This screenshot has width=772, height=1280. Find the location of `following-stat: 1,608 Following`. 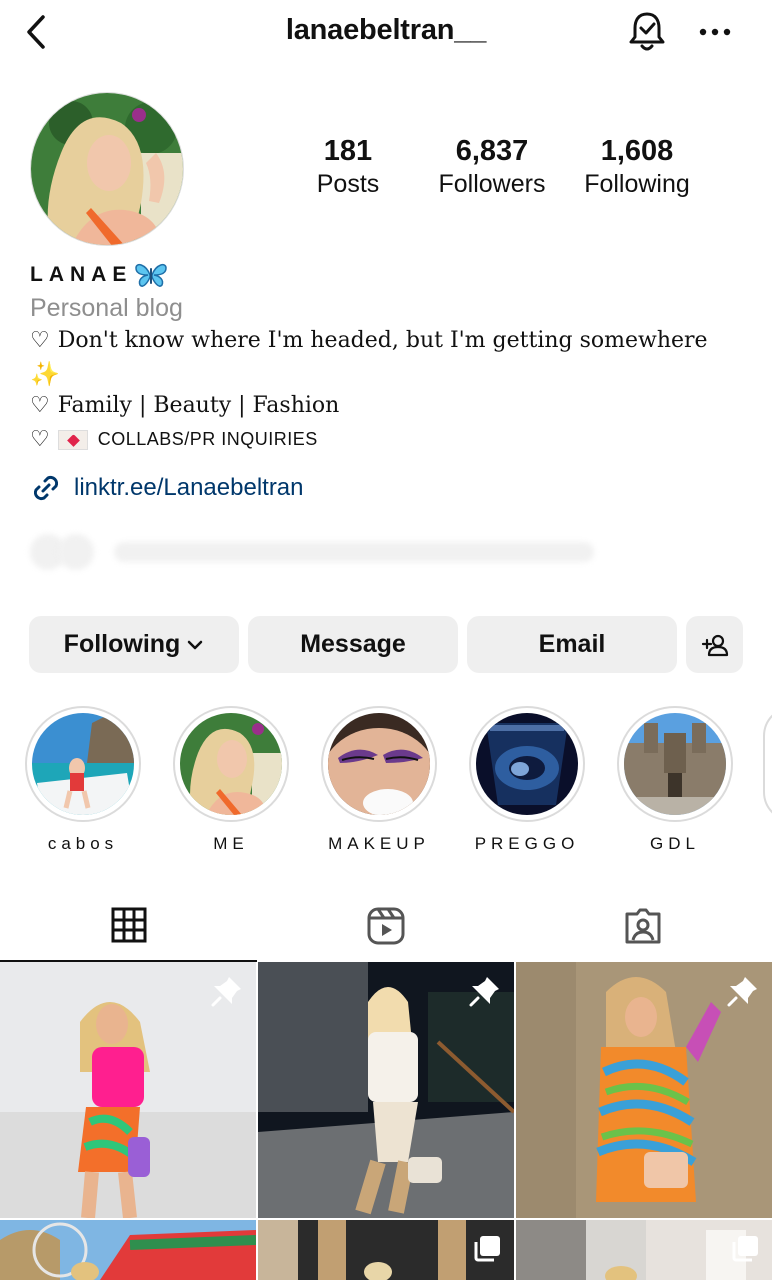

following-stat: 1,608 Following is located at coordinates (637, 167).